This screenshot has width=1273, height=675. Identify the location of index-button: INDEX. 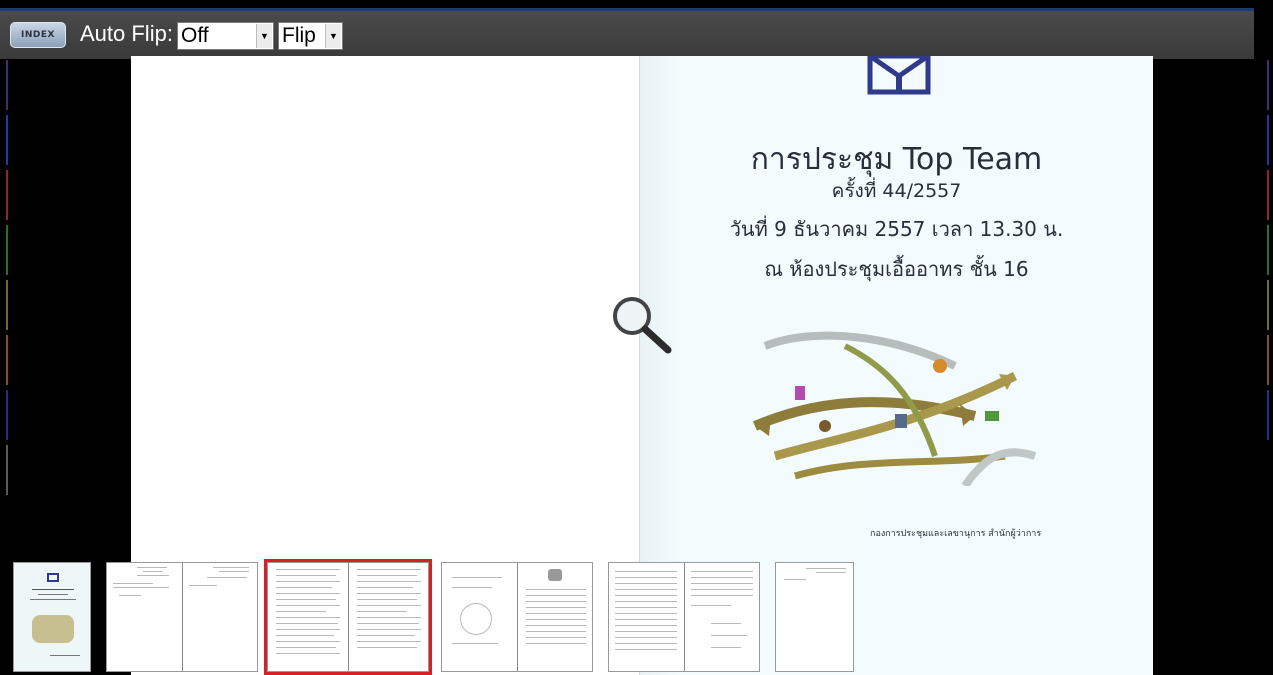
(38, 35).